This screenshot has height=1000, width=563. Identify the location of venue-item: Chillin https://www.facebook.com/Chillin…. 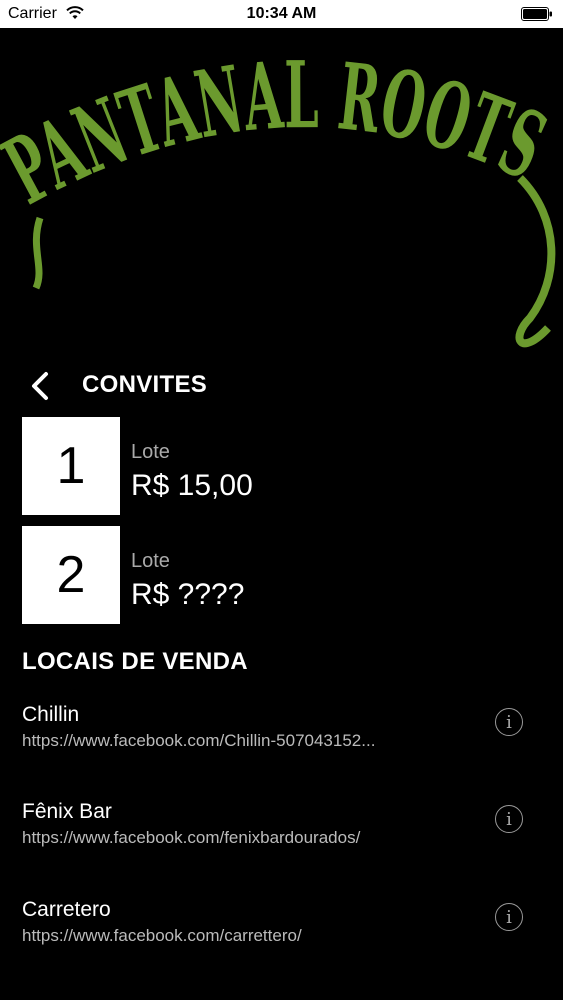
(282, 733).